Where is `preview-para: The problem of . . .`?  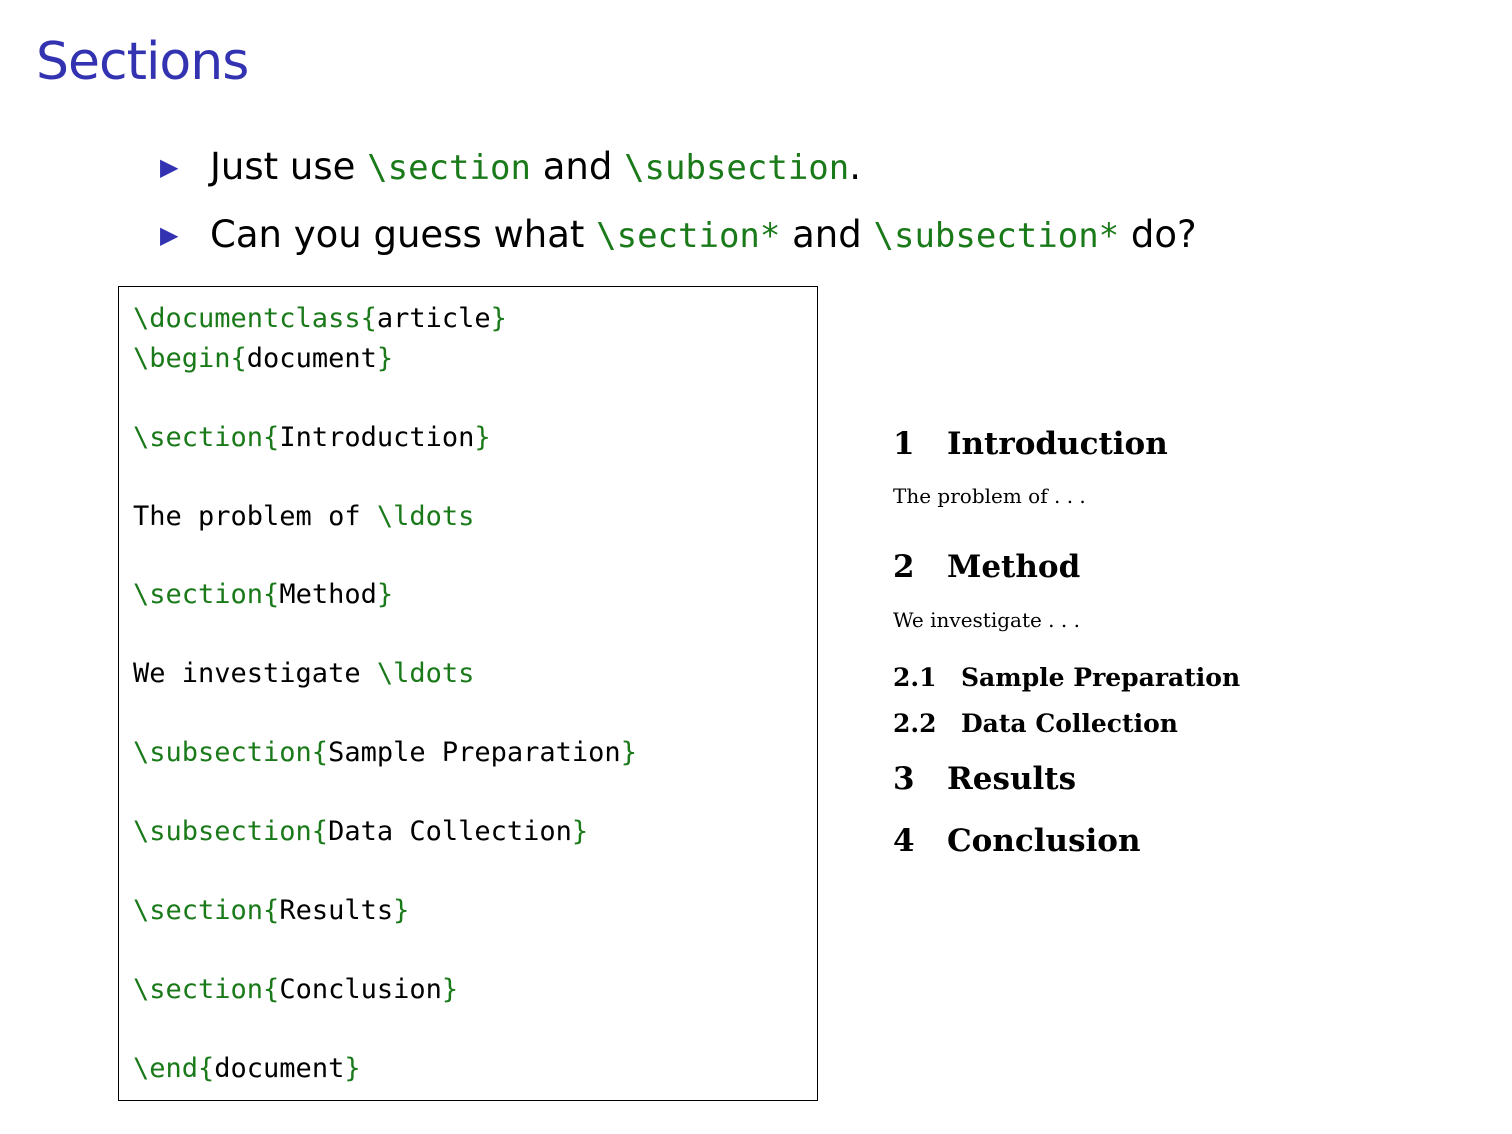
preview-para: The problem of . . . is located at coordinates (989, 496).